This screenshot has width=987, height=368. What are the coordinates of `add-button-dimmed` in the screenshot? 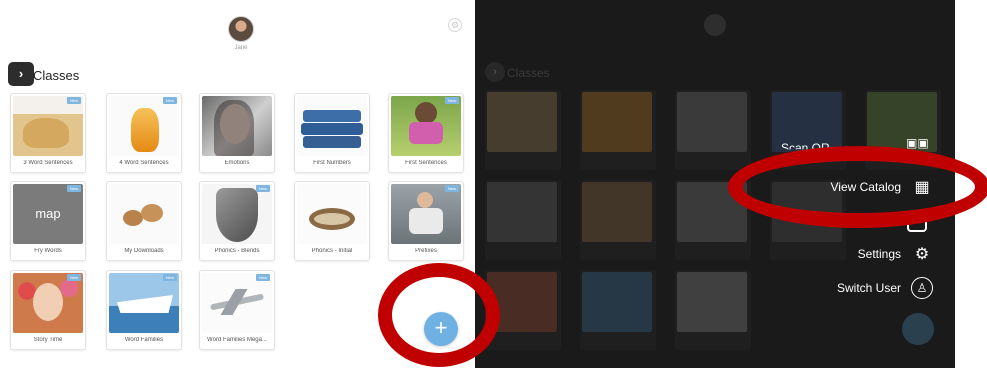 It's located at (918, 329).